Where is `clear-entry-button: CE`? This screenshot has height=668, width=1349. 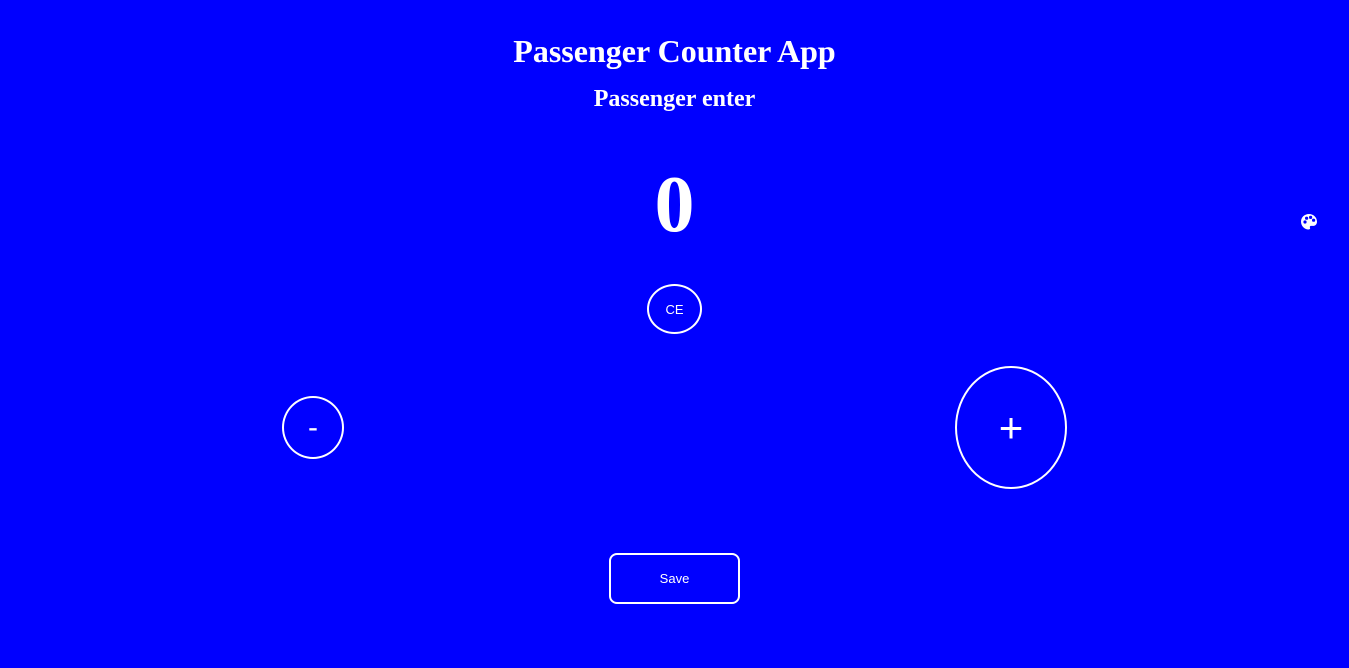
clear-entry-button: CE is located at coordinates (674, 309).